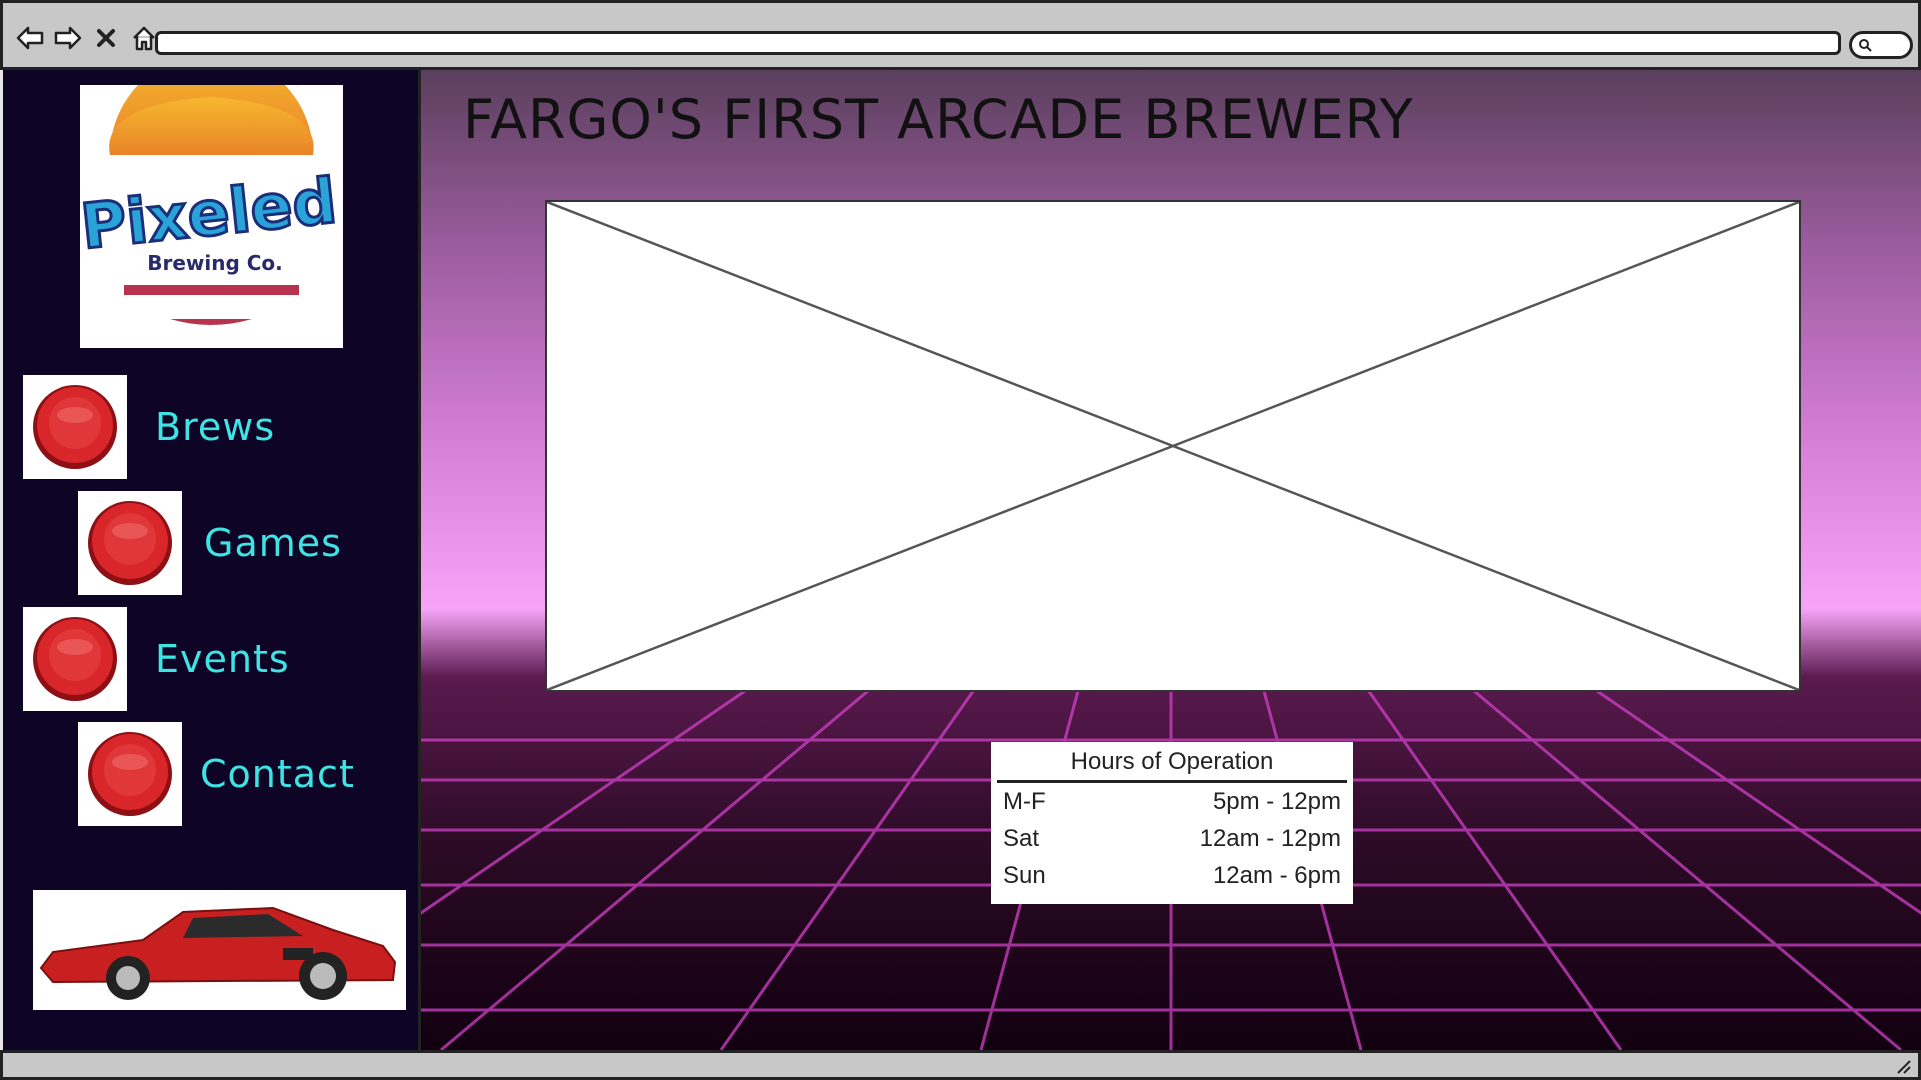 The image size is (1921, 1080). What do you see at coordinates (215, 427) in the screenshot?
I see `sidebar-item-label: Brews` at bounding box center [215, 427].